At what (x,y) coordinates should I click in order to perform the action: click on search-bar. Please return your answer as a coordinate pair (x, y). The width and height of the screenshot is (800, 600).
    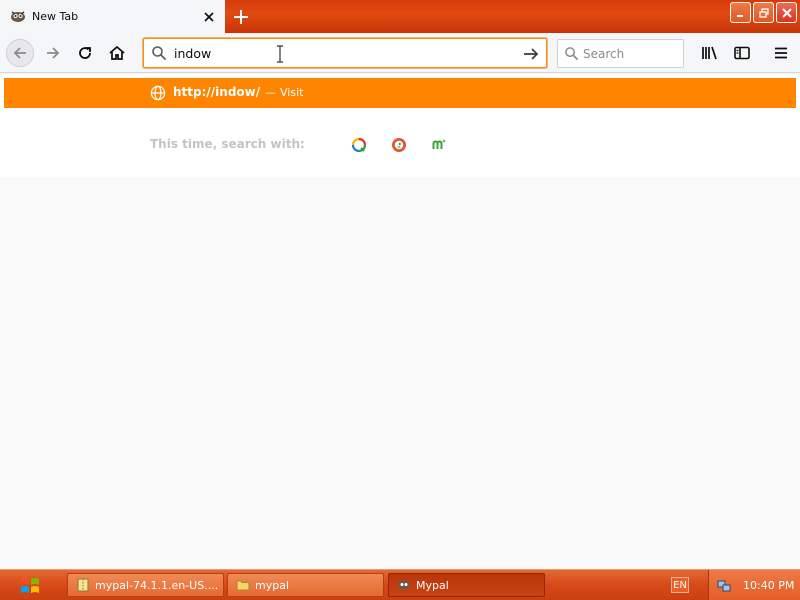
    Looking at the image, I should click on (620, 53).